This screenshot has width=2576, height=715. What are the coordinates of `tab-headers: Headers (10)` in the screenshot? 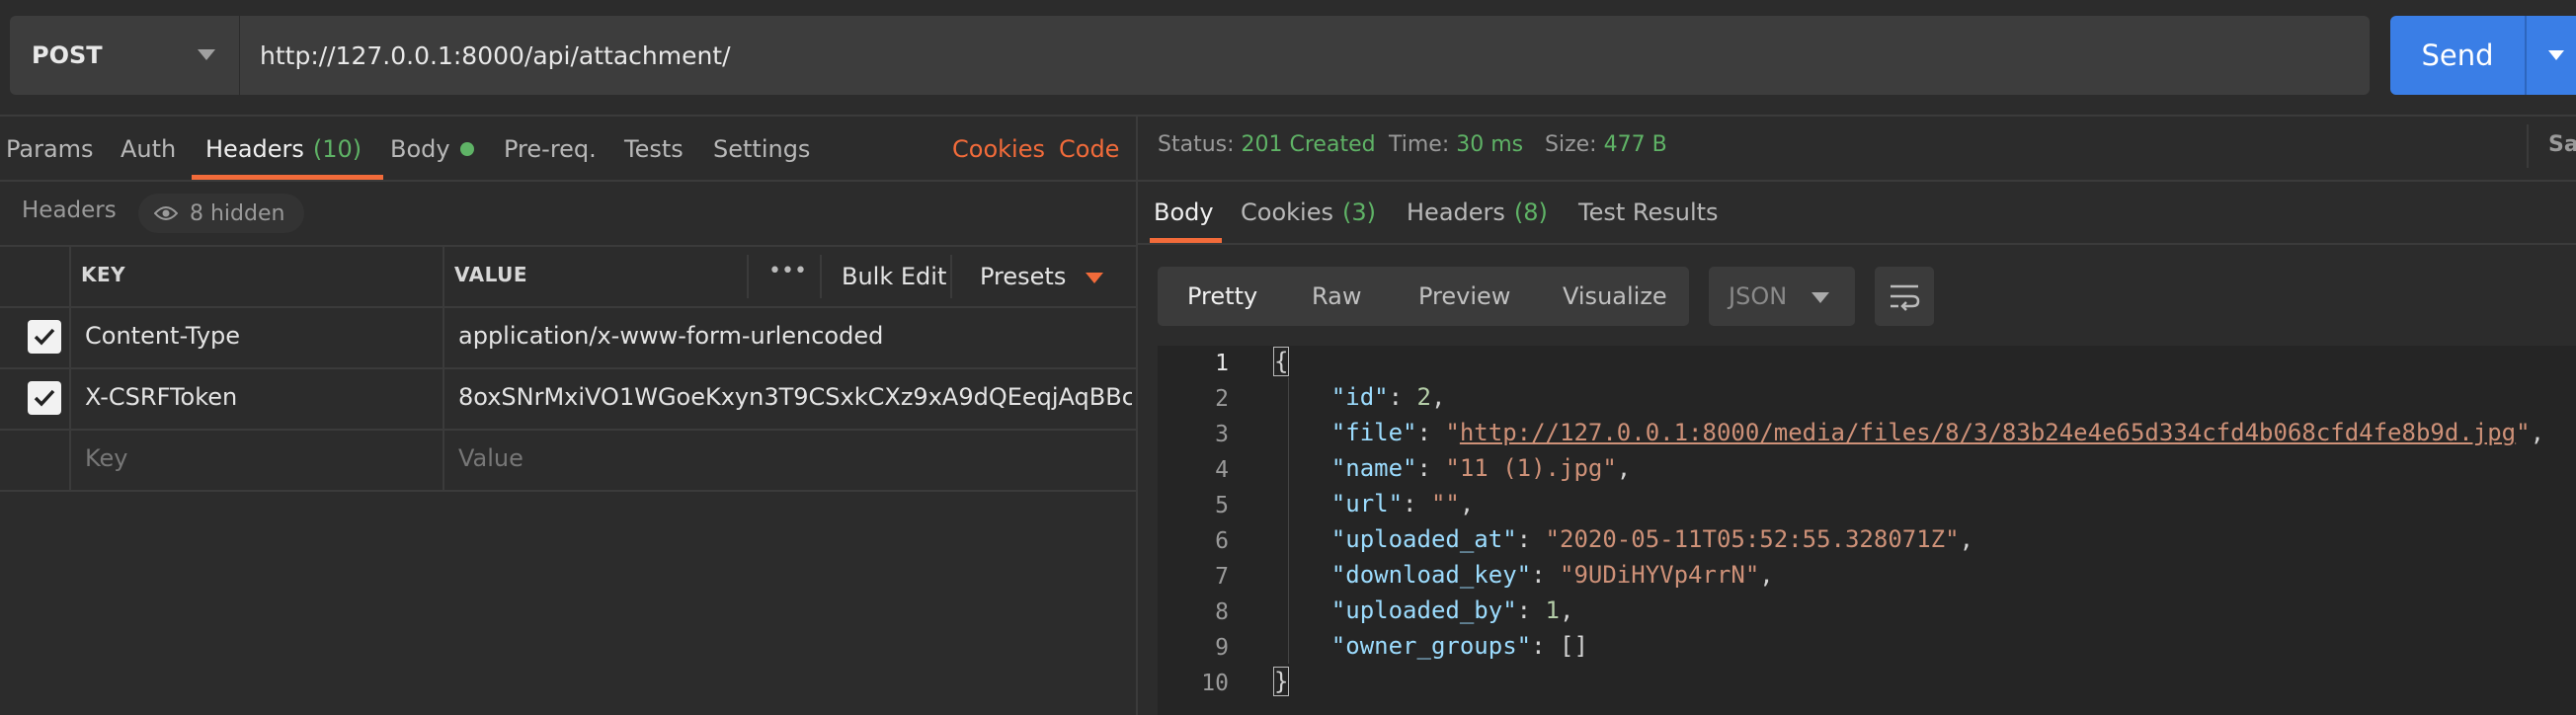 It's located at (288, 149).